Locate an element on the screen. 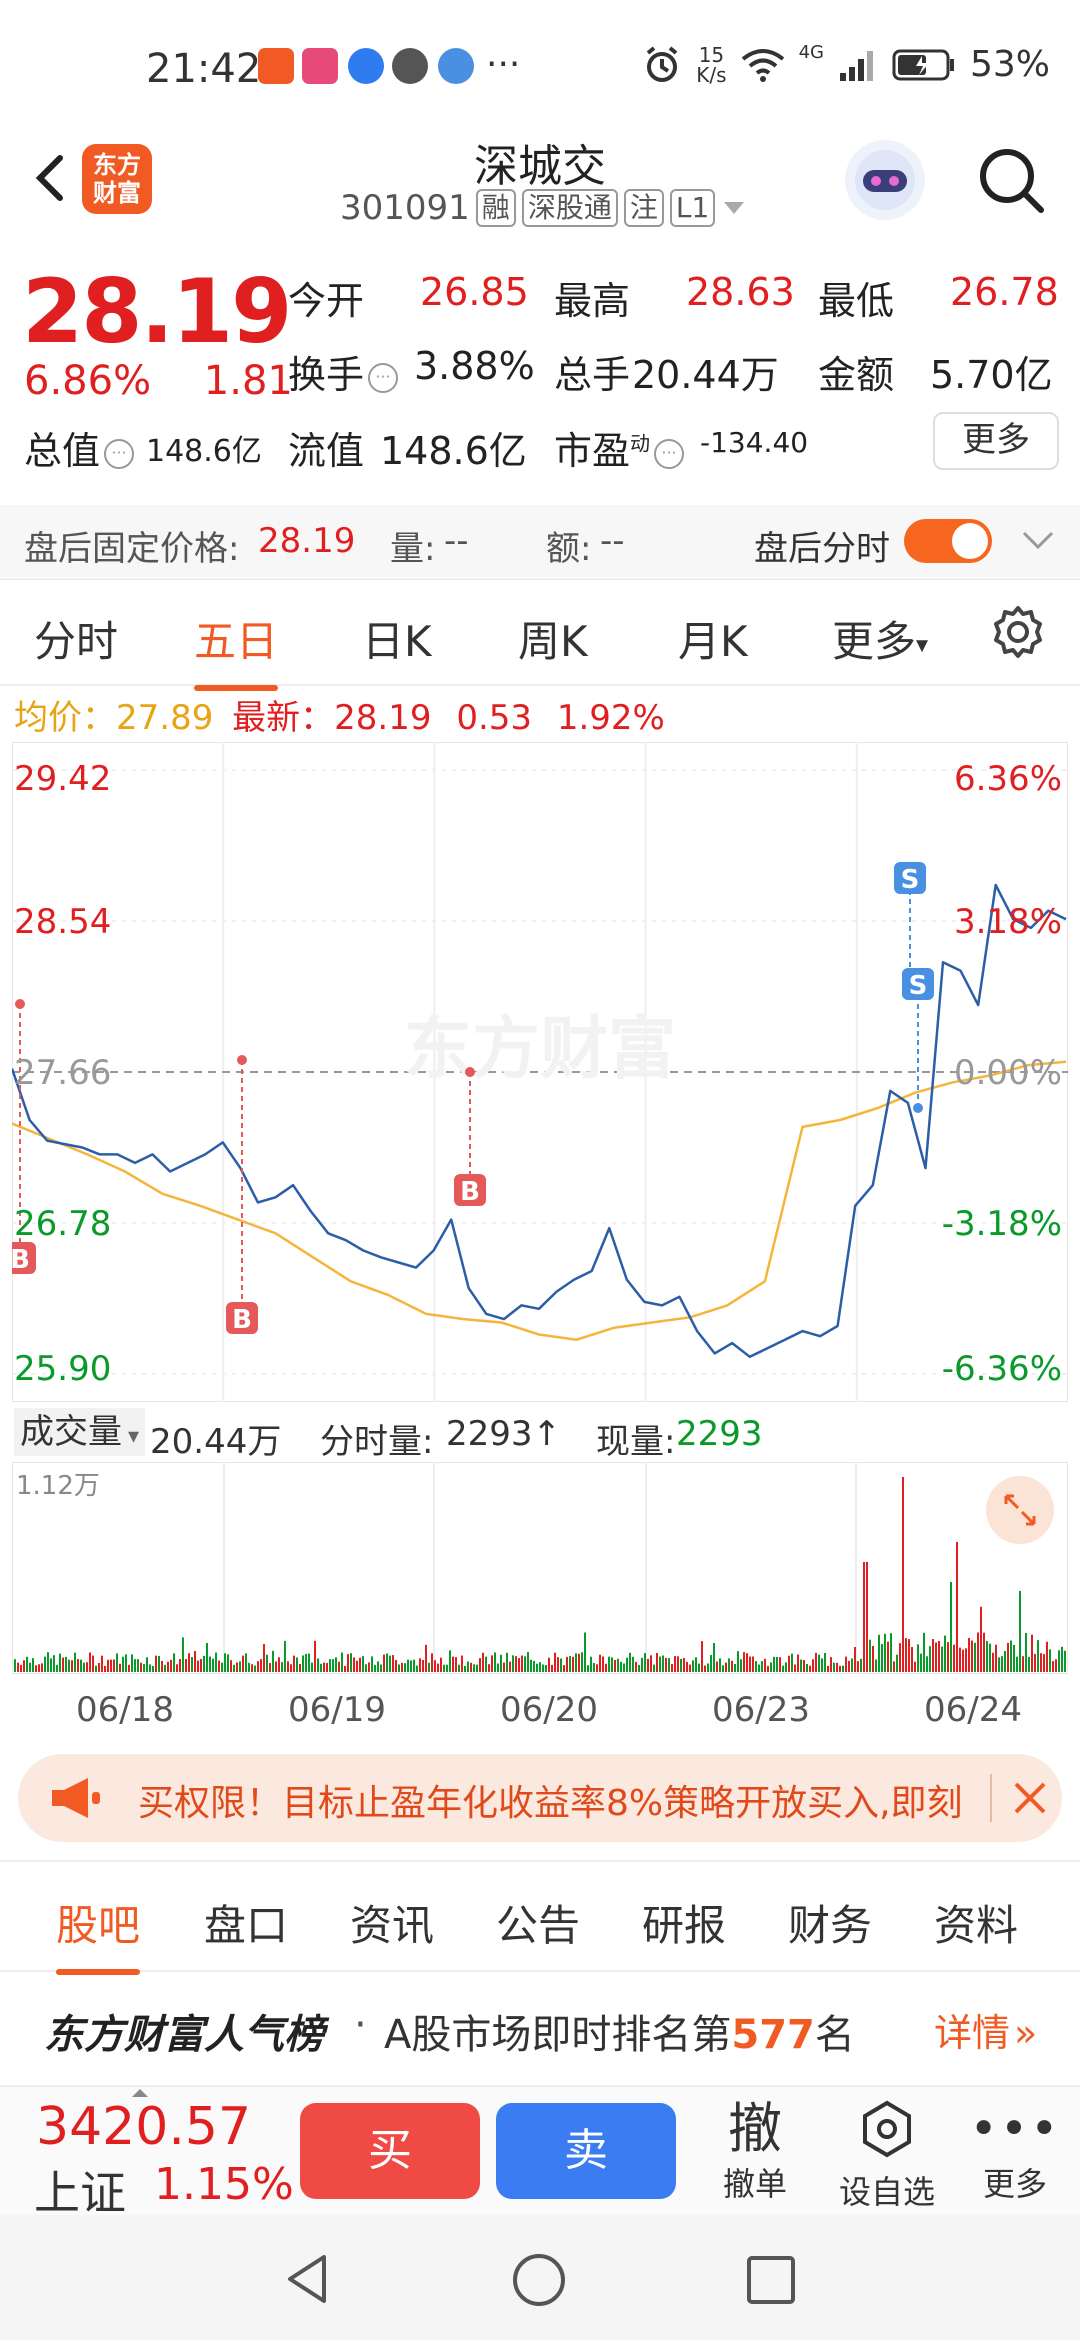 Image resolution: width=1080 pixels, height=2340 pixels. cancel-order-button: 撤 撤单 is located at coordinates (755, 2152).